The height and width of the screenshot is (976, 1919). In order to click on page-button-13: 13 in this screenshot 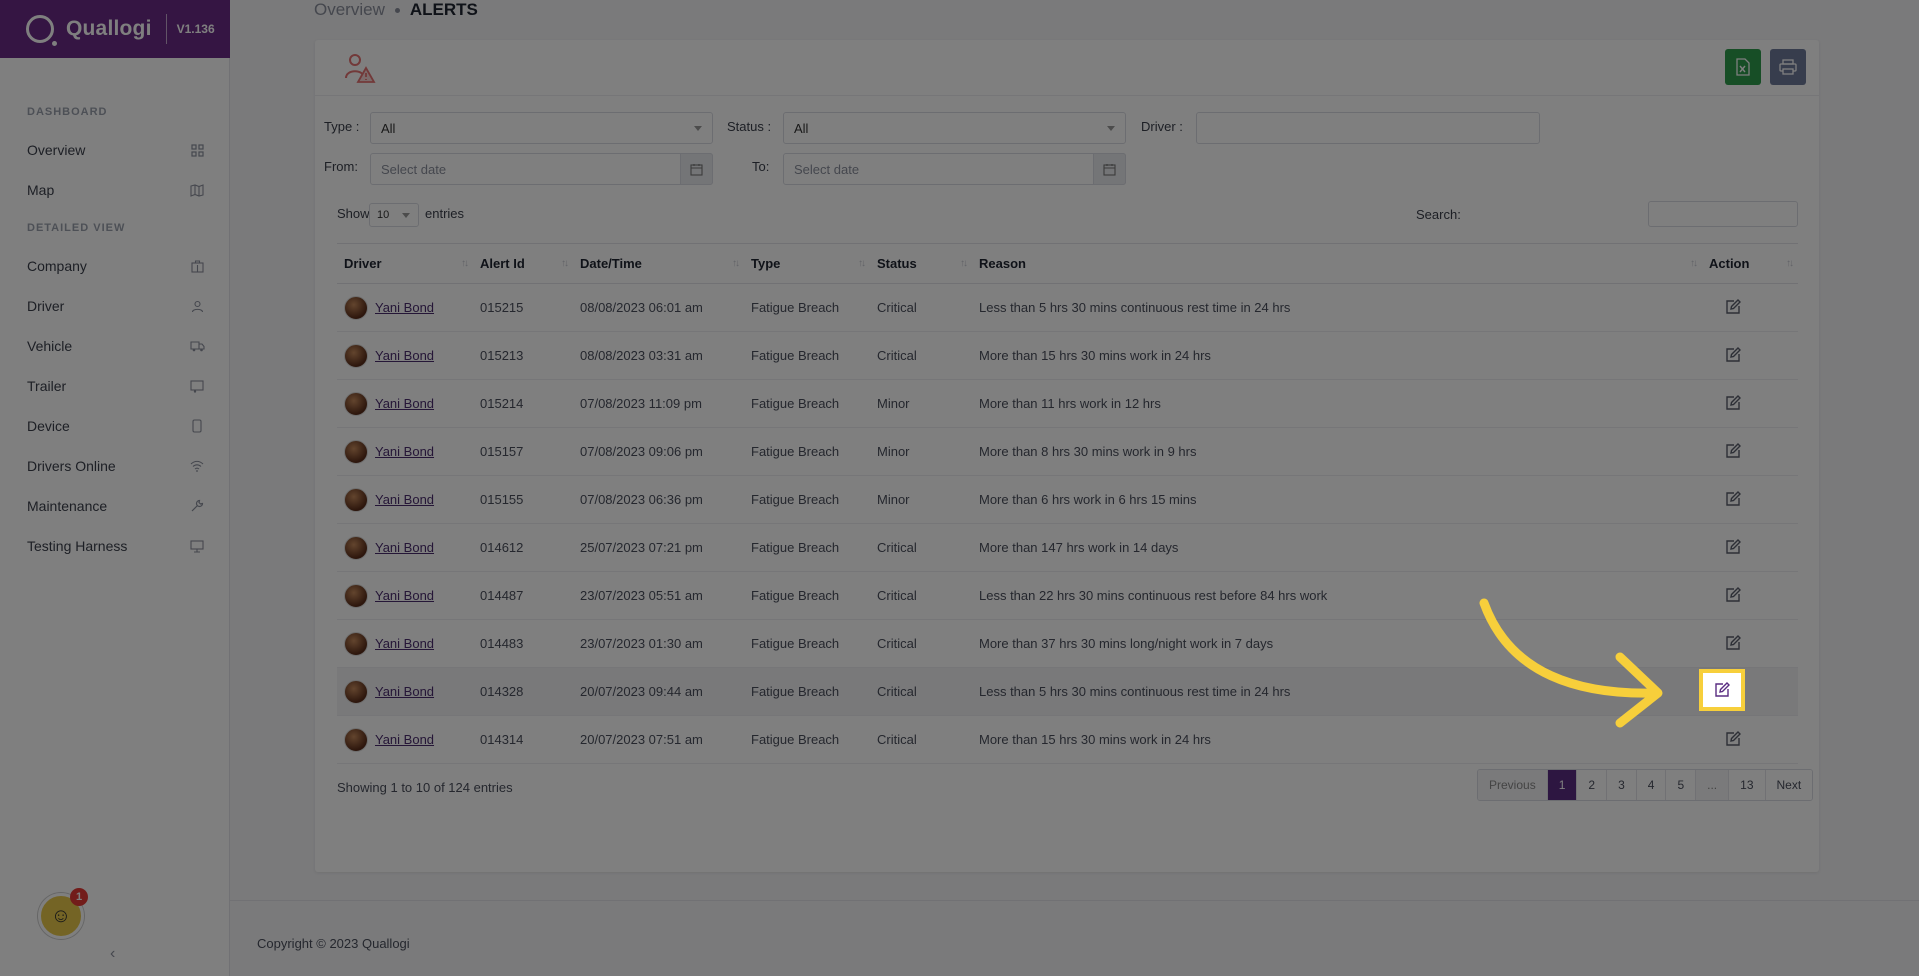, I will do `click(1747, 785)`.